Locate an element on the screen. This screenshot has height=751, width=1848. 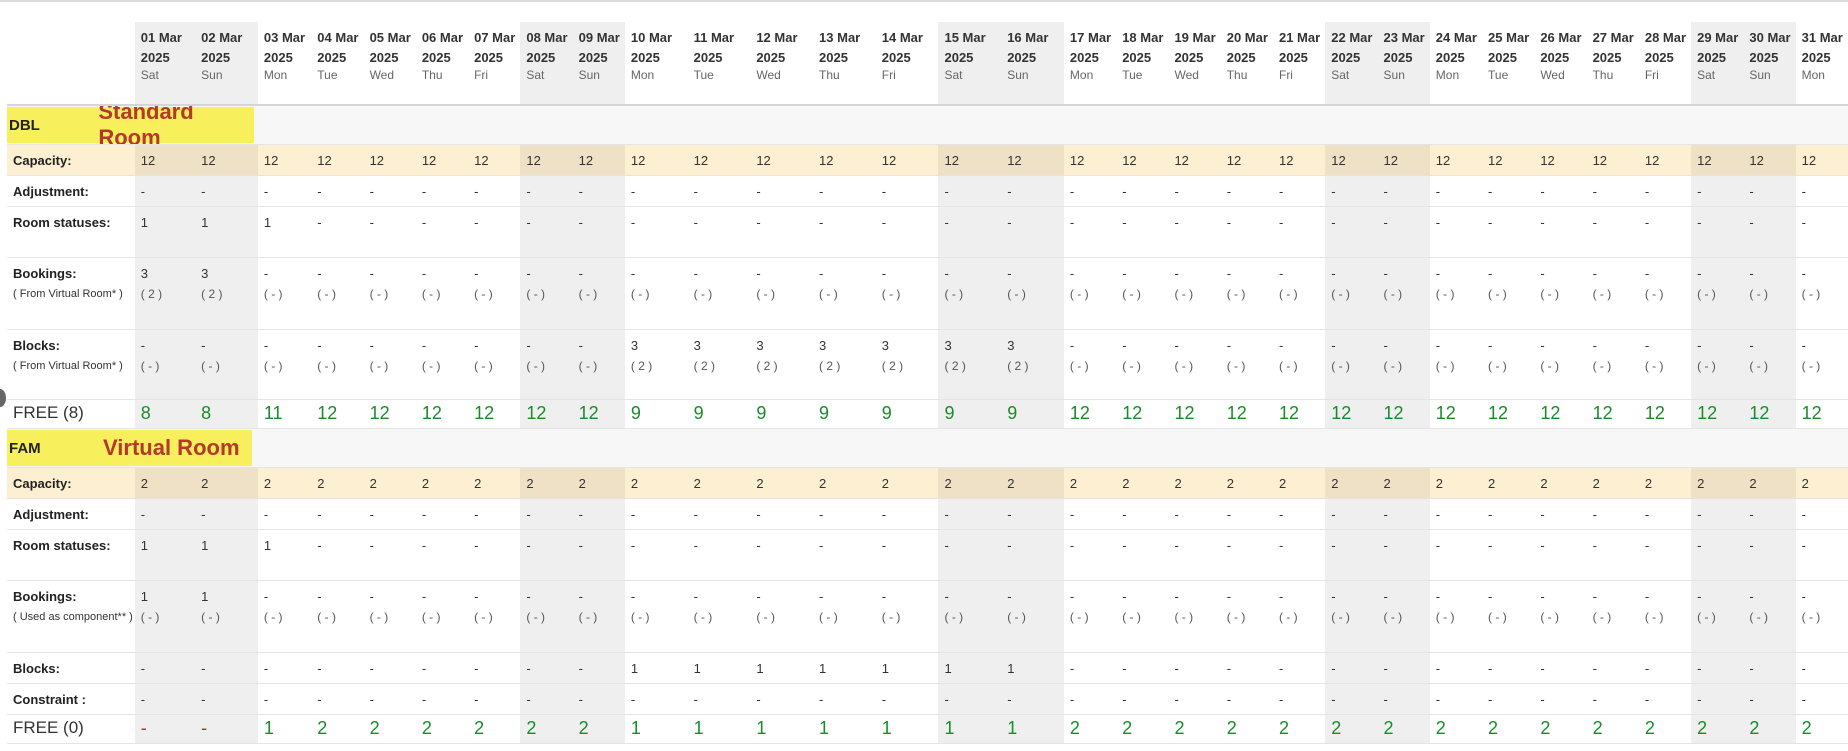
free-count: 9 is located at coordinates (761, 413).